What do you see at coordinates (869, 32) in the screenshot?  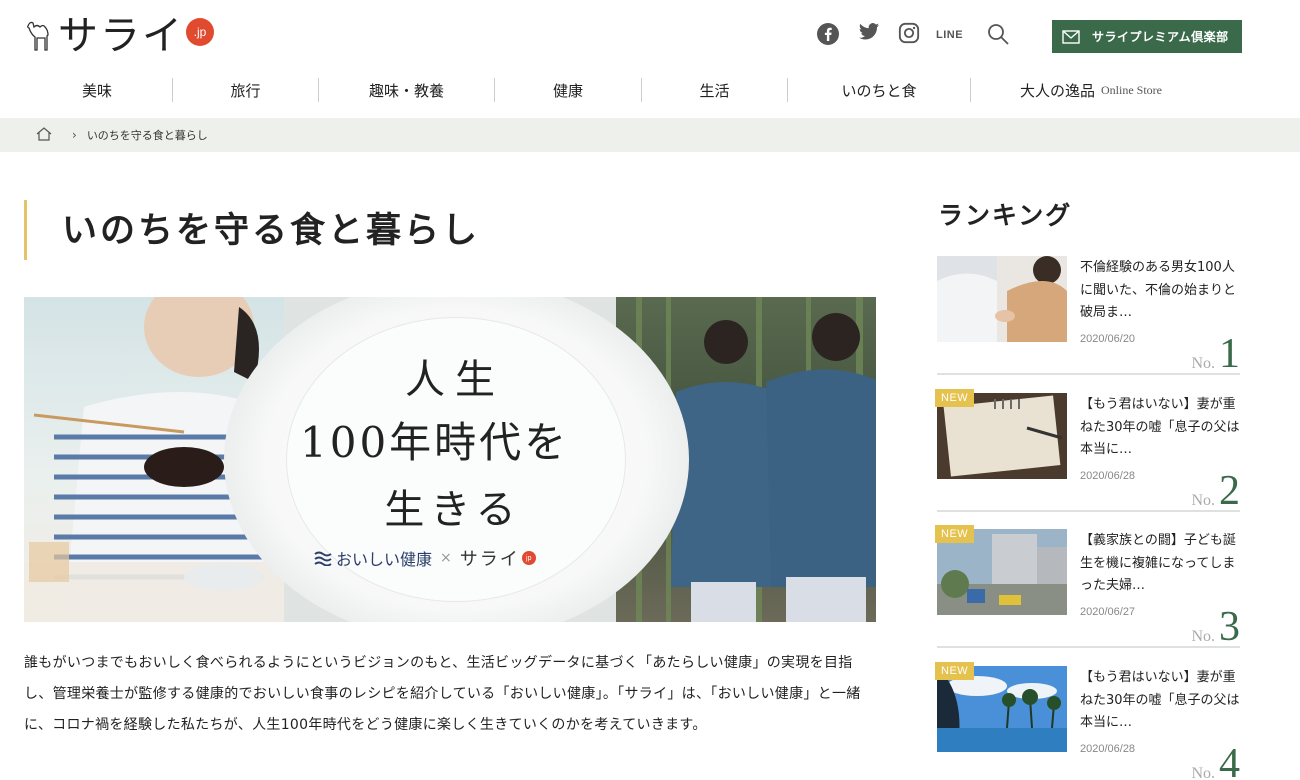 I see `twitter-icon` at bounding box center [869, 32].